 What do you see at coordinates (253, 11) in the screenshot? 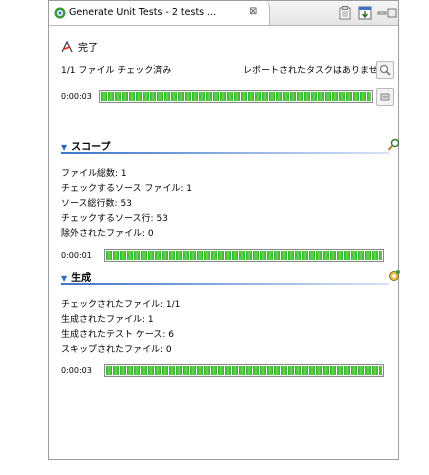
I see `close-tab-icon: ⊠` at bounding box center [253, 11].